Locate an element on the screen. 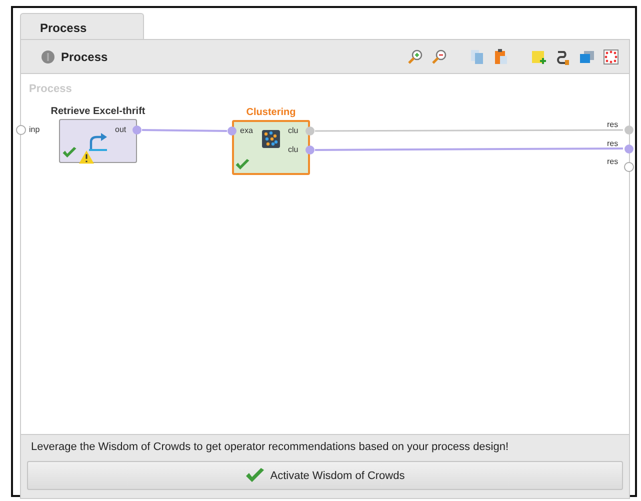  recommendation-hint: Leverage the Wisdom of Crowds to get operator recommendations based on your process design! is located at coordinates (270, 447).